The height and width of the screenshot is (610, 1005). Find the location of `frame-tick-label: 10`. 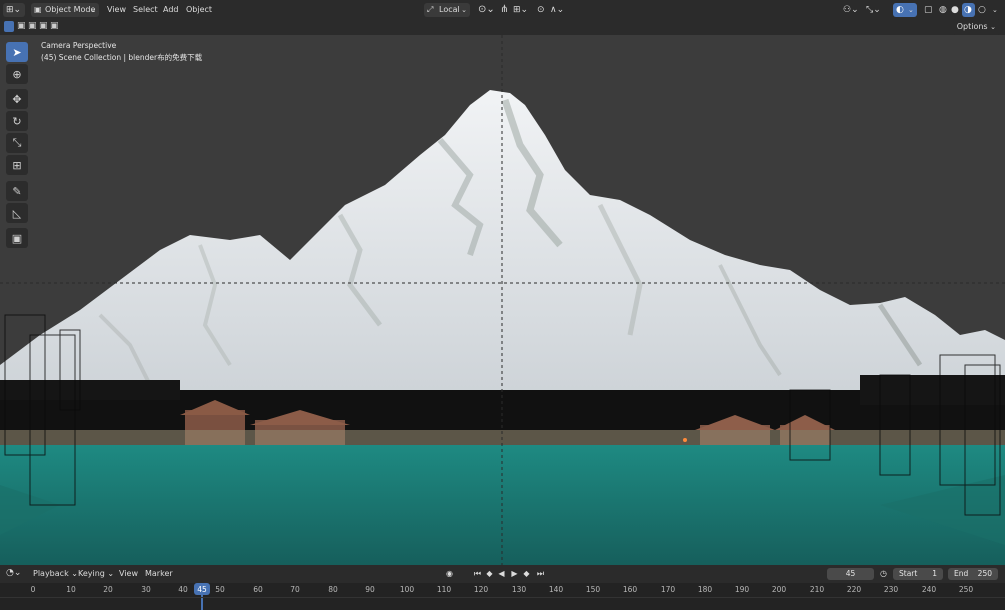

frame-tick-label: 10 is located at coordinates (71, 589).